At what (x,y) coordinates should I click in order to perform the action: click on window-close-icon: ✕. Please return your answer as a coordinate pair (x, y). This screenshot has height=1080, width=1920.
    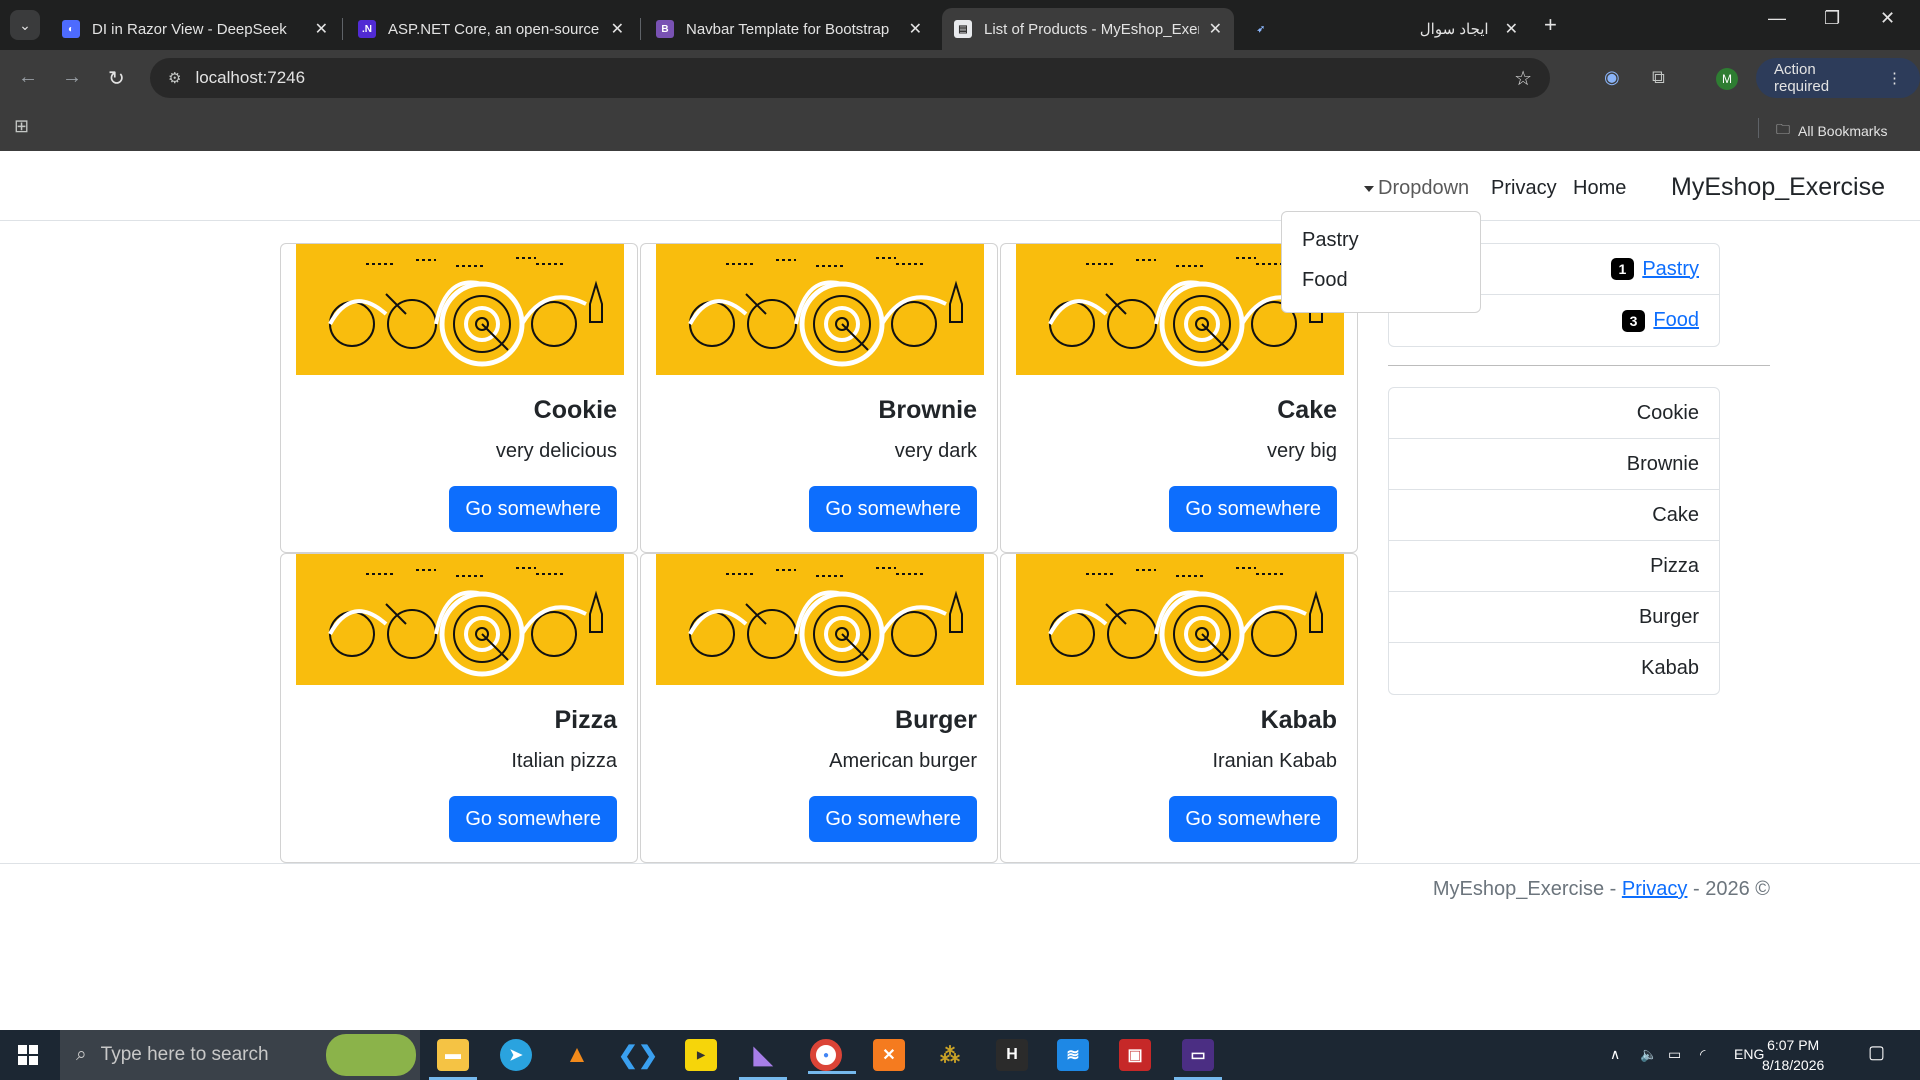
    Looking at the image, I should click on (1887, 18).